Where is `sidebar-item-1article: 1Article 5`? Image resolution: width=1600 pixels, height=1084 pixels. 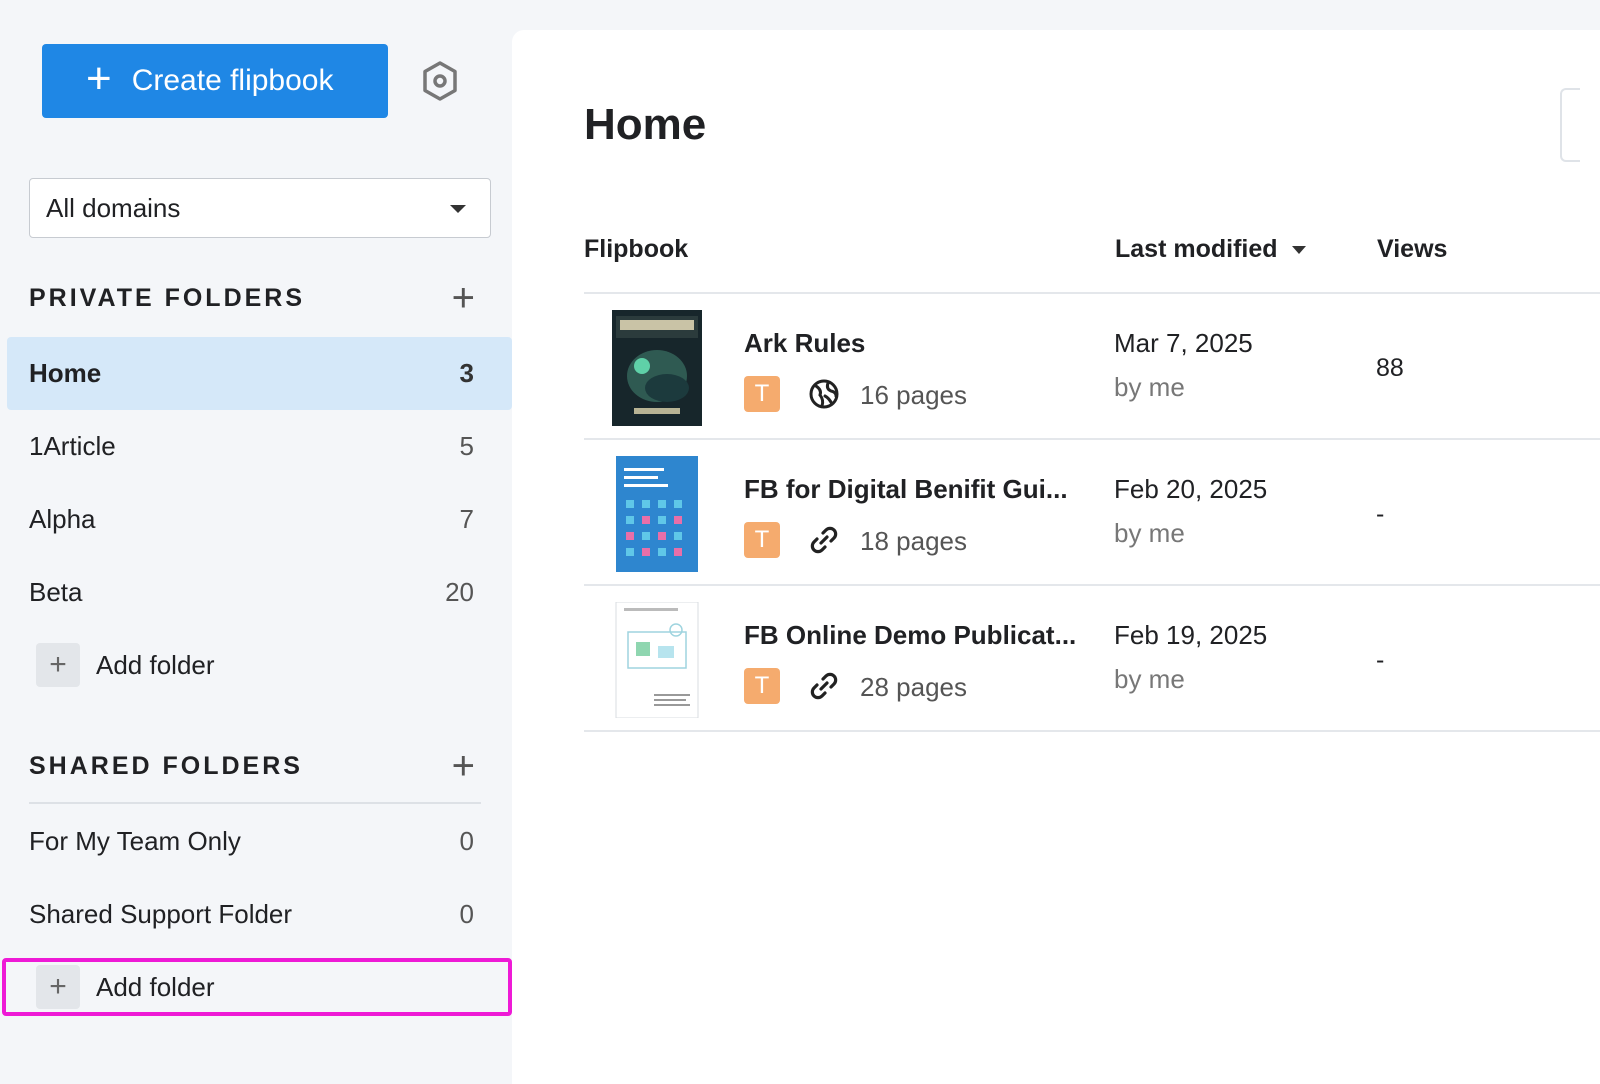
sidebar-item-1article: 1Article 5 is located at coordinates (259, 446).